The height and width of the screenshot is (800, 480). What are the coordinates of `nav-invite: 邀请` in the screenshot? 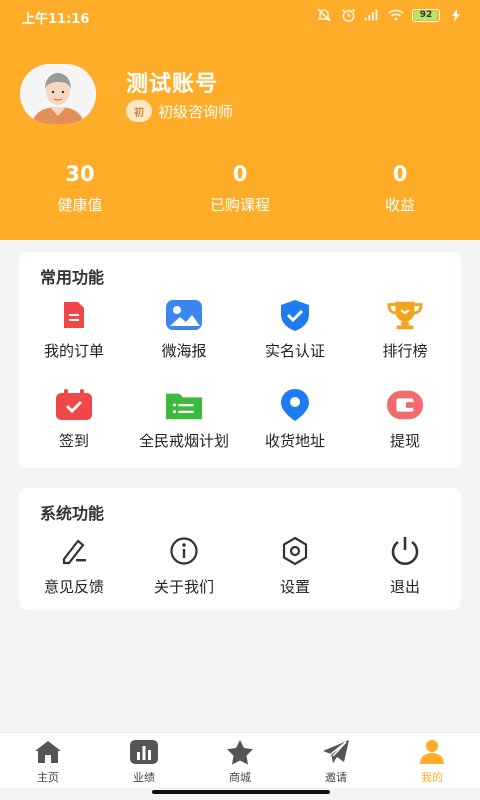 It's located at (336, 762).